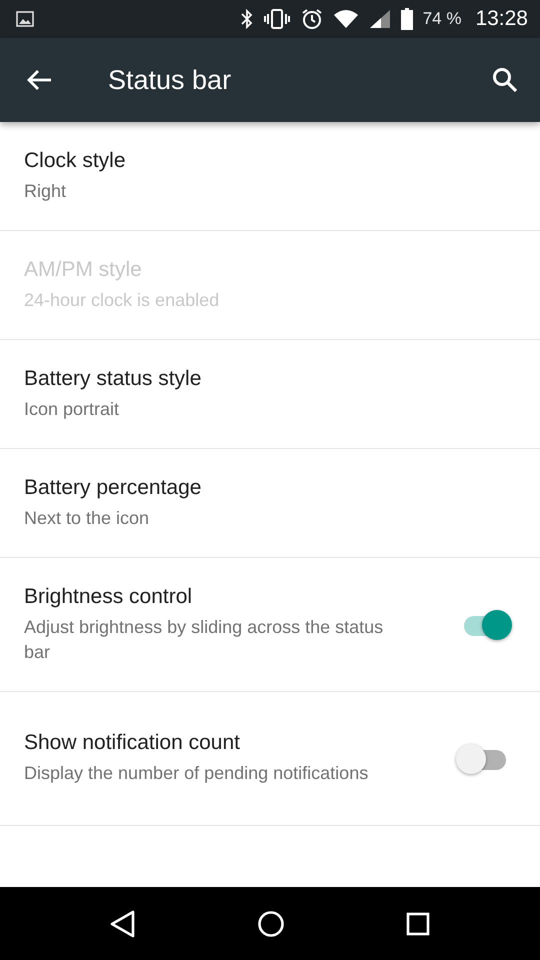 This screenshot has height=960, width=540. Describe the element at coordinates (270, 394) in the screenshot. I see `setting-item: Battery status style Icon portrait` at that location.